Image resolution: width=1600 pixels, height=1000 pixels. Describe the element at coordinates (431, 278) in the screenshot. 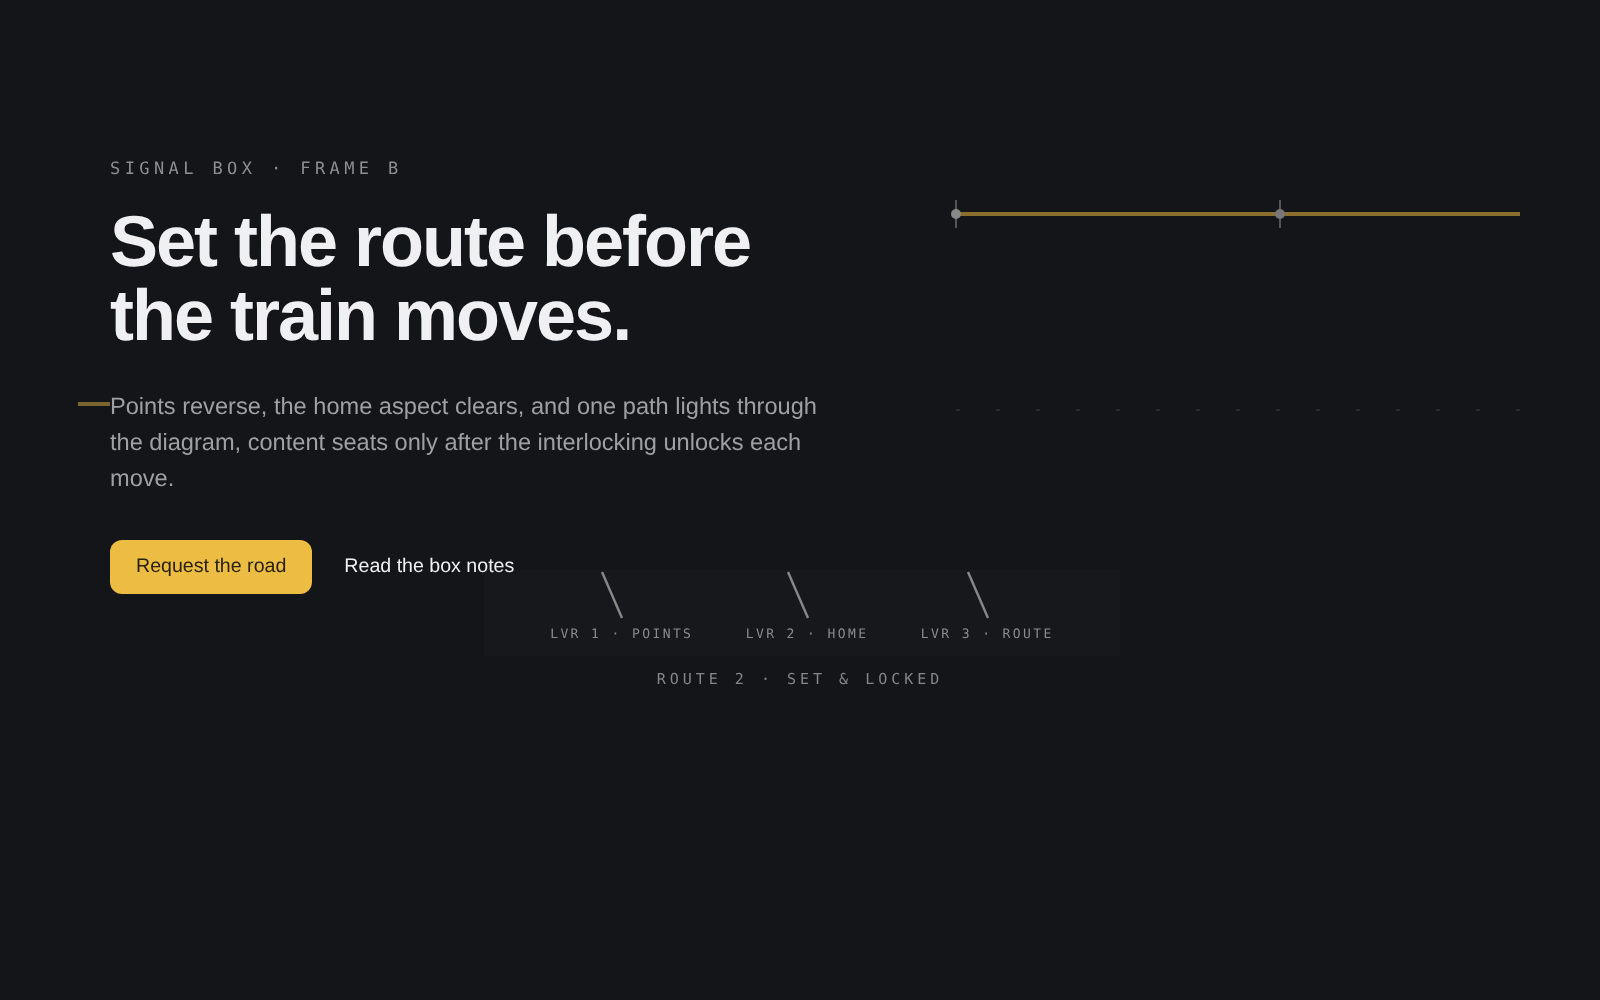

I see `hero-heading: Set the route before the train moves.` at that location.